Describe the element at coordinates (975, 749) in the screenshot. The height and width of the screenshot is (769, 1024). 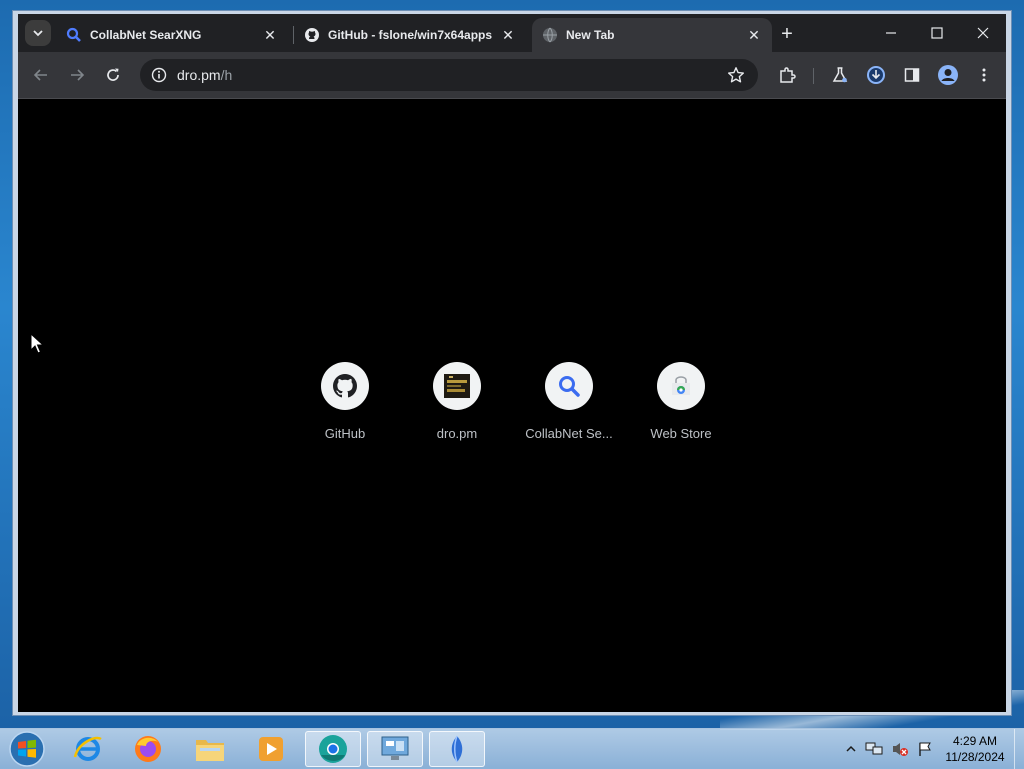
I see `taskbar-clock: 4:29 AM 11/28/2024` at that location.